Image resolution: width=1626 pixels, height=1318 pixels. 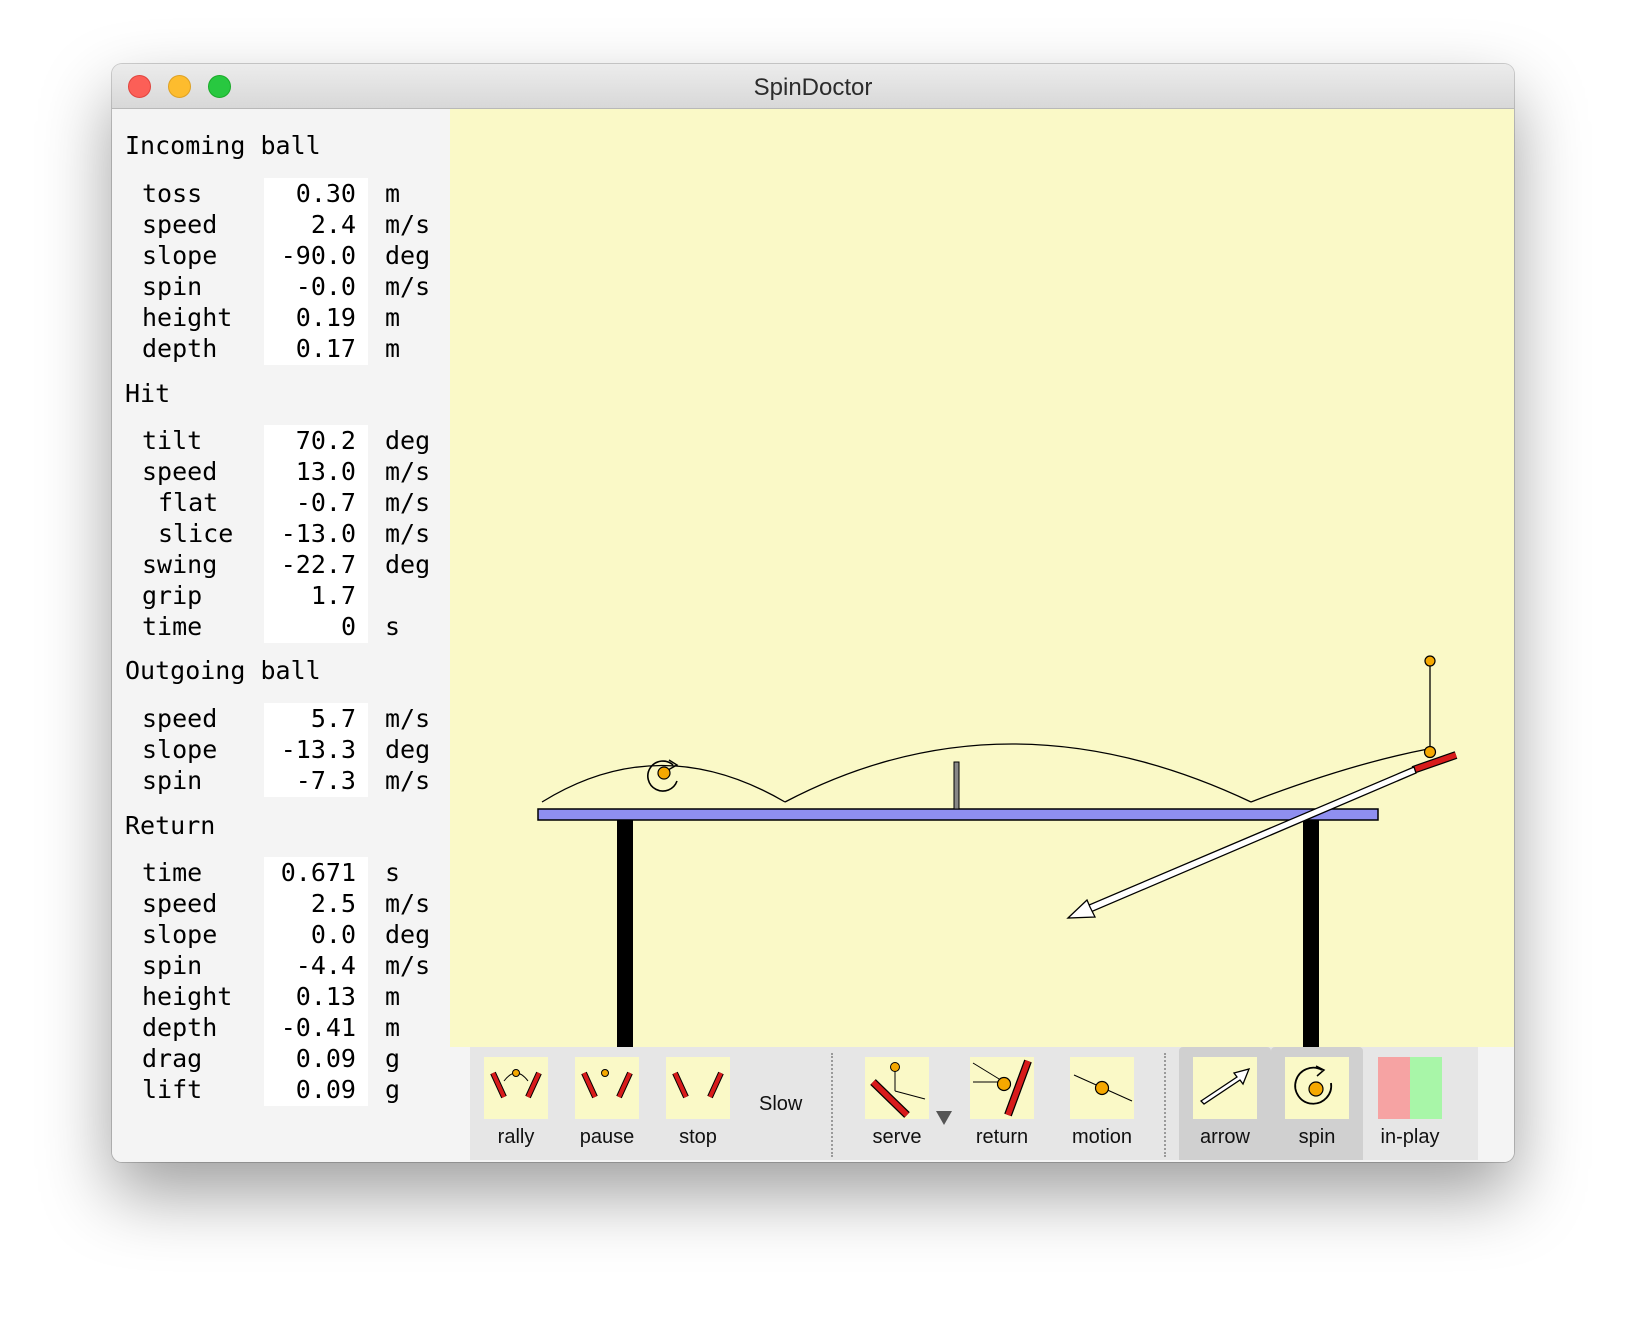 What do you see at coordinates (625, 933) in the screenshot?
I see `table-leg-left` at bounding box center [625, 933].